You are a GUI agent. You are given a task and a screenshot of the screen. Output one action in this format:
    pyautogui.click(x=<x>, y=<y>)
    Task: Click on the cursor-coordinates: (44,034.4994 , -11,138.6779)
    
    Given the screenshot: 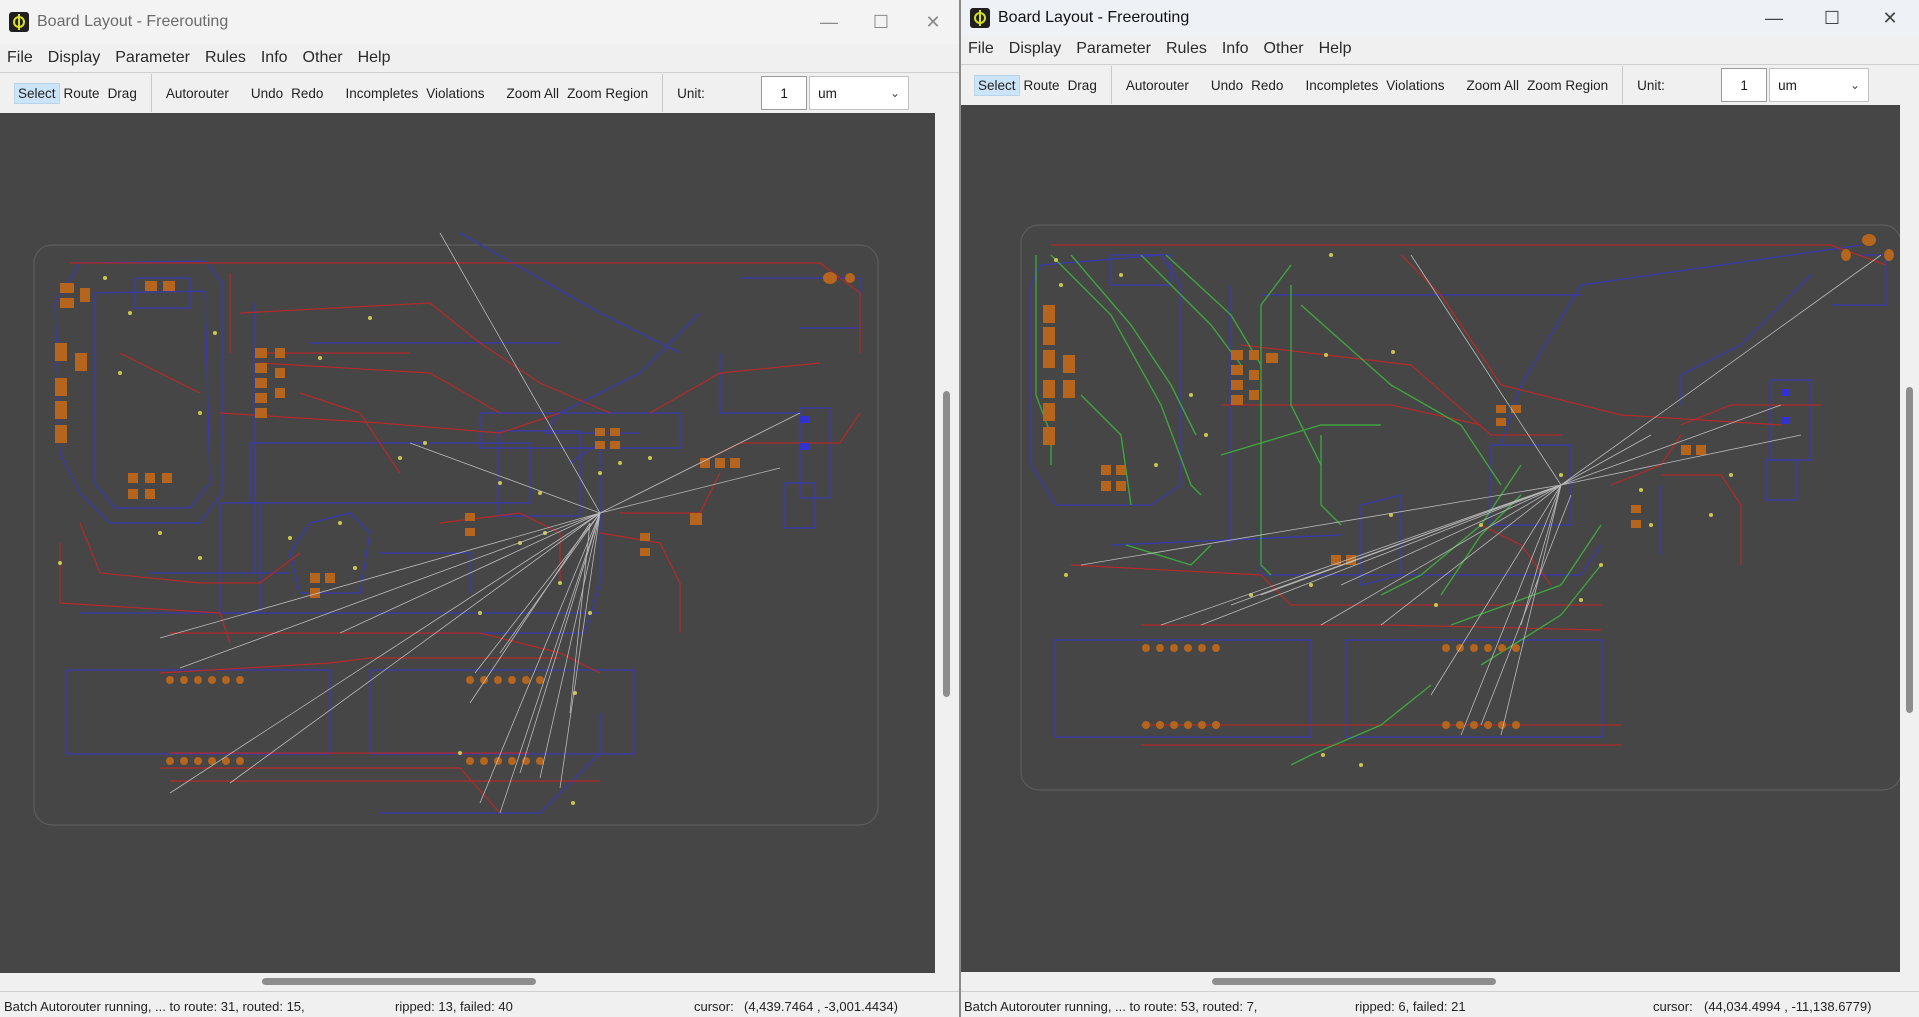 What is the action you would take?
    pyautogui.click(x=1788, y=1006)
    